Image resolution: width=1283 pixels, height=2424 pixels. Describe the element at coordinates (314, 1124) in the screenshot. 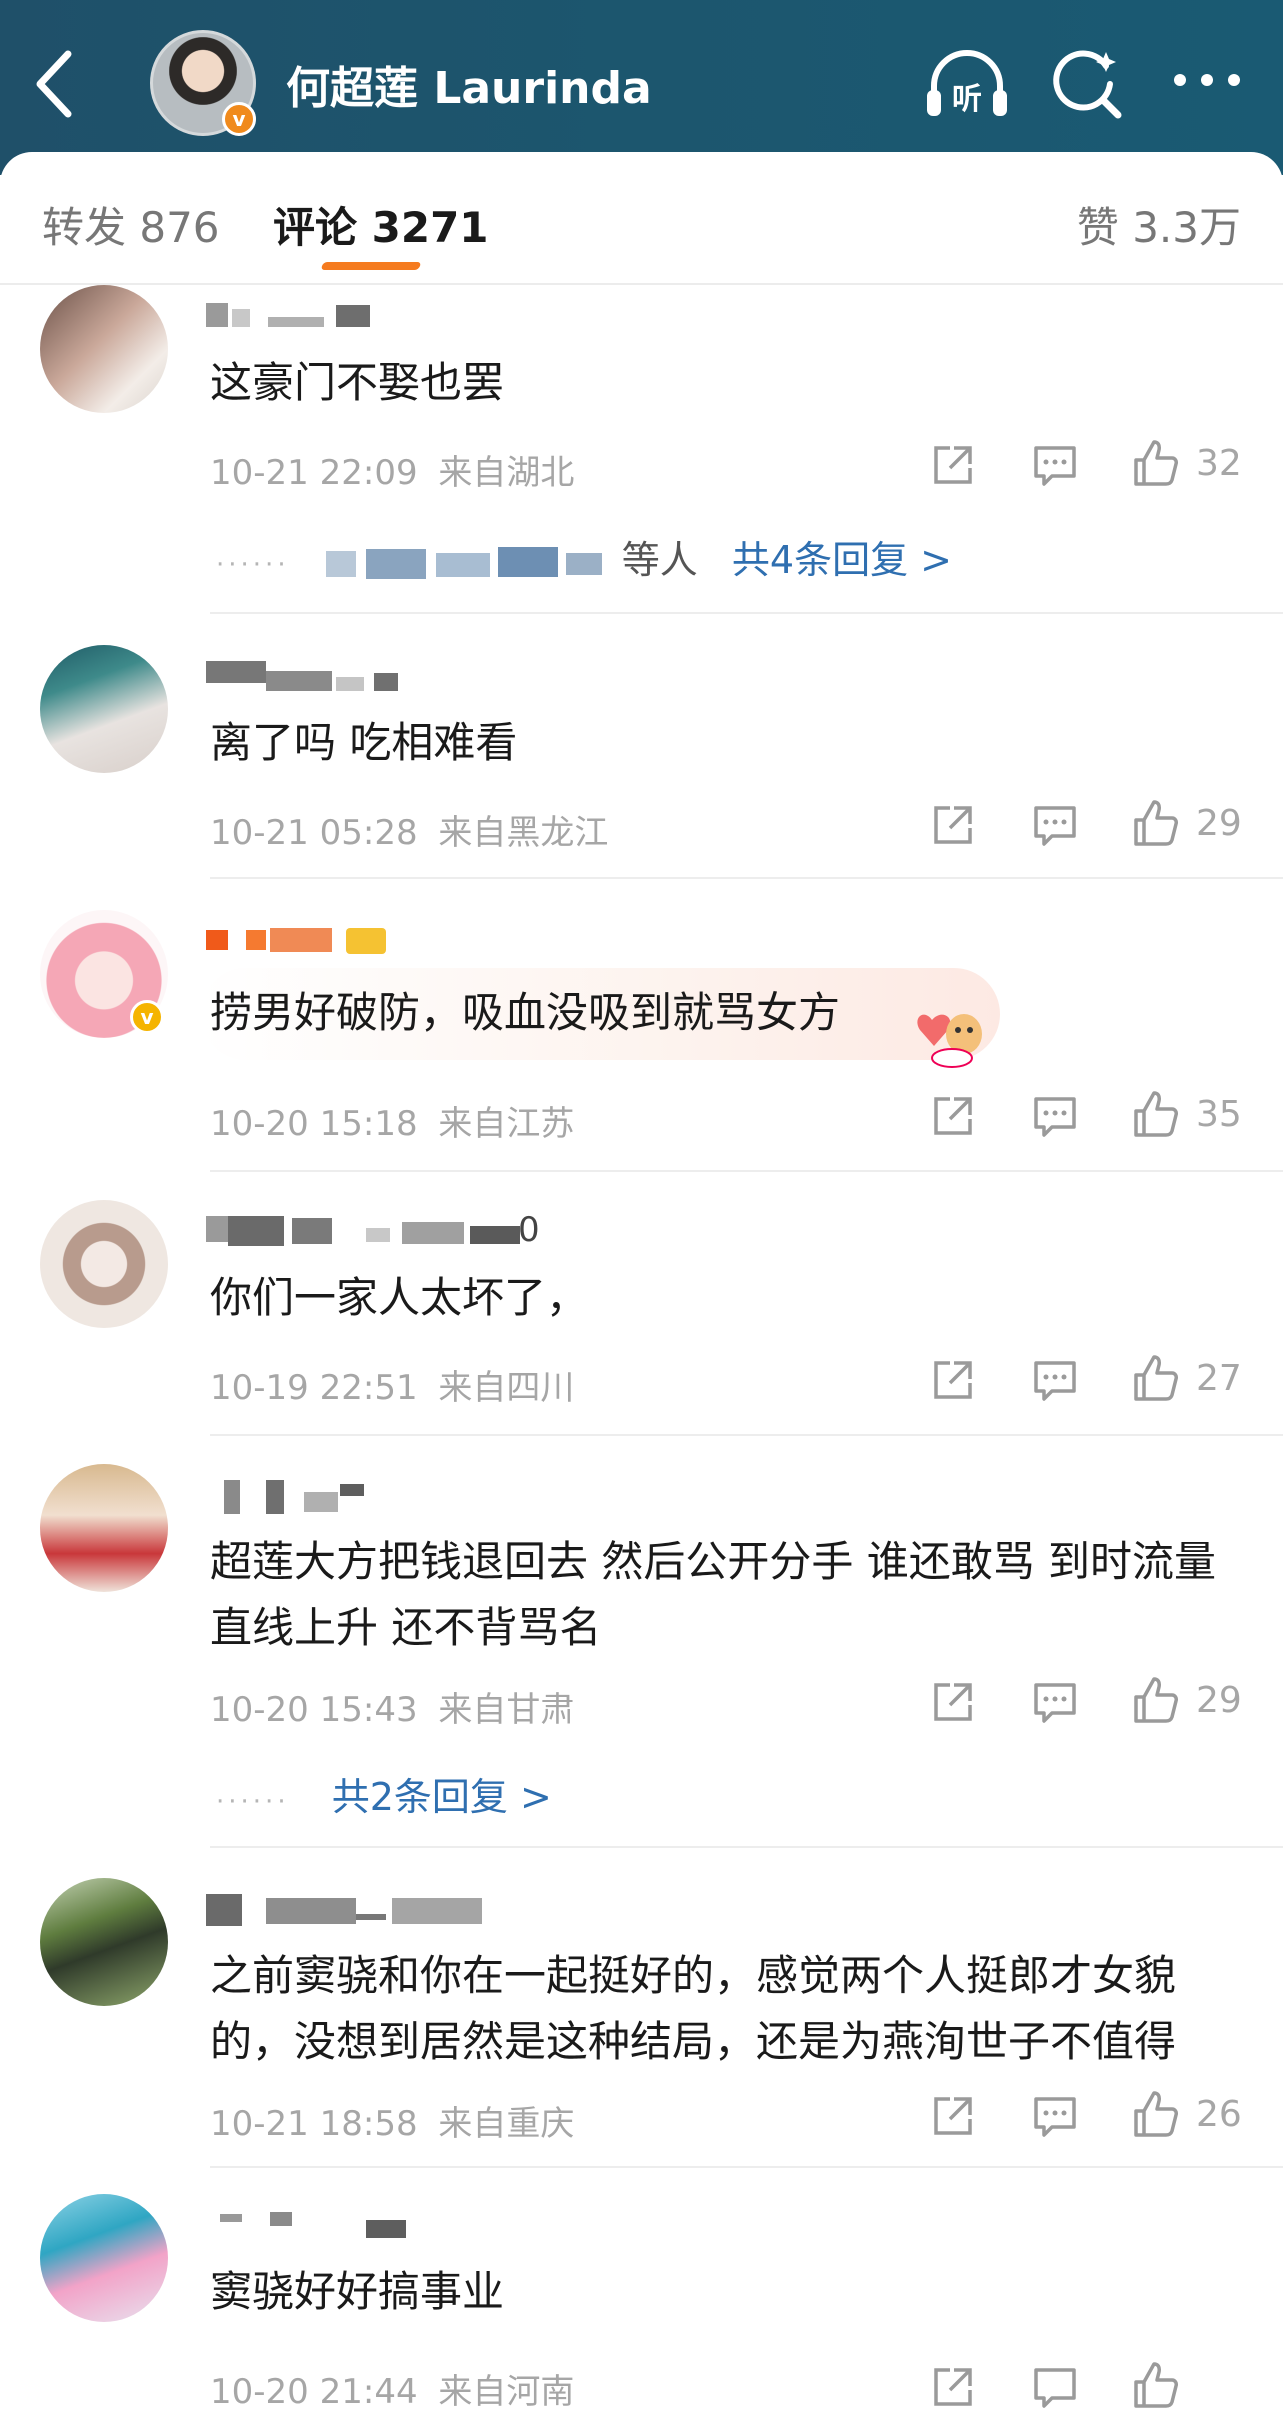

I see `comment-time: 10-20 15:18` at that location.